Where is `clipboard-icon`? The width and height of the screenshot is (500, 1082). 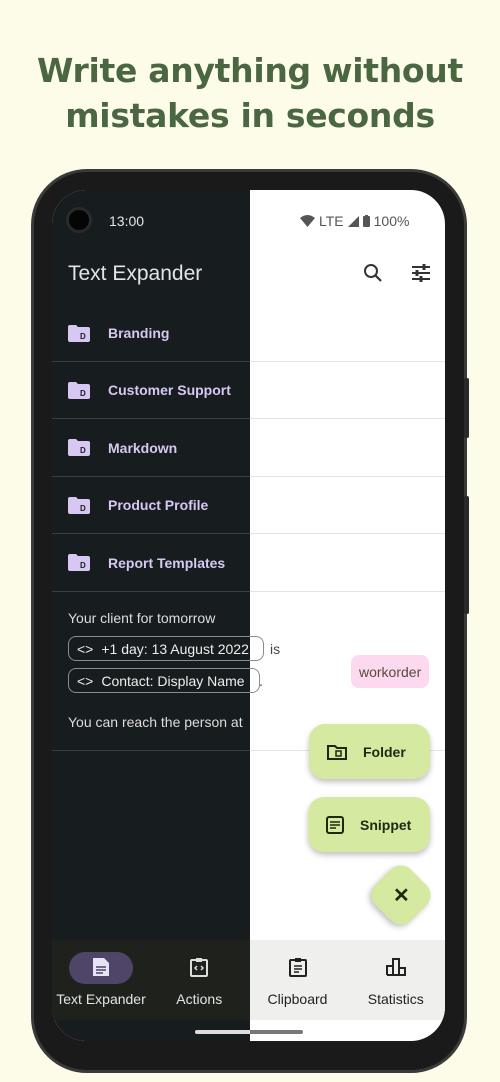
clipboard-icon is located at coordinates (297, 968).